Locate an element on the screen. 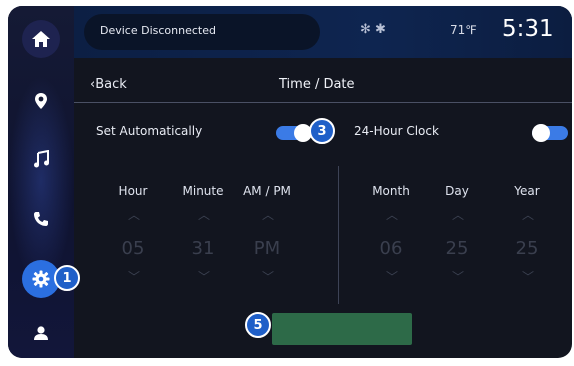  phone-icon is located at coordinates (41, 219).